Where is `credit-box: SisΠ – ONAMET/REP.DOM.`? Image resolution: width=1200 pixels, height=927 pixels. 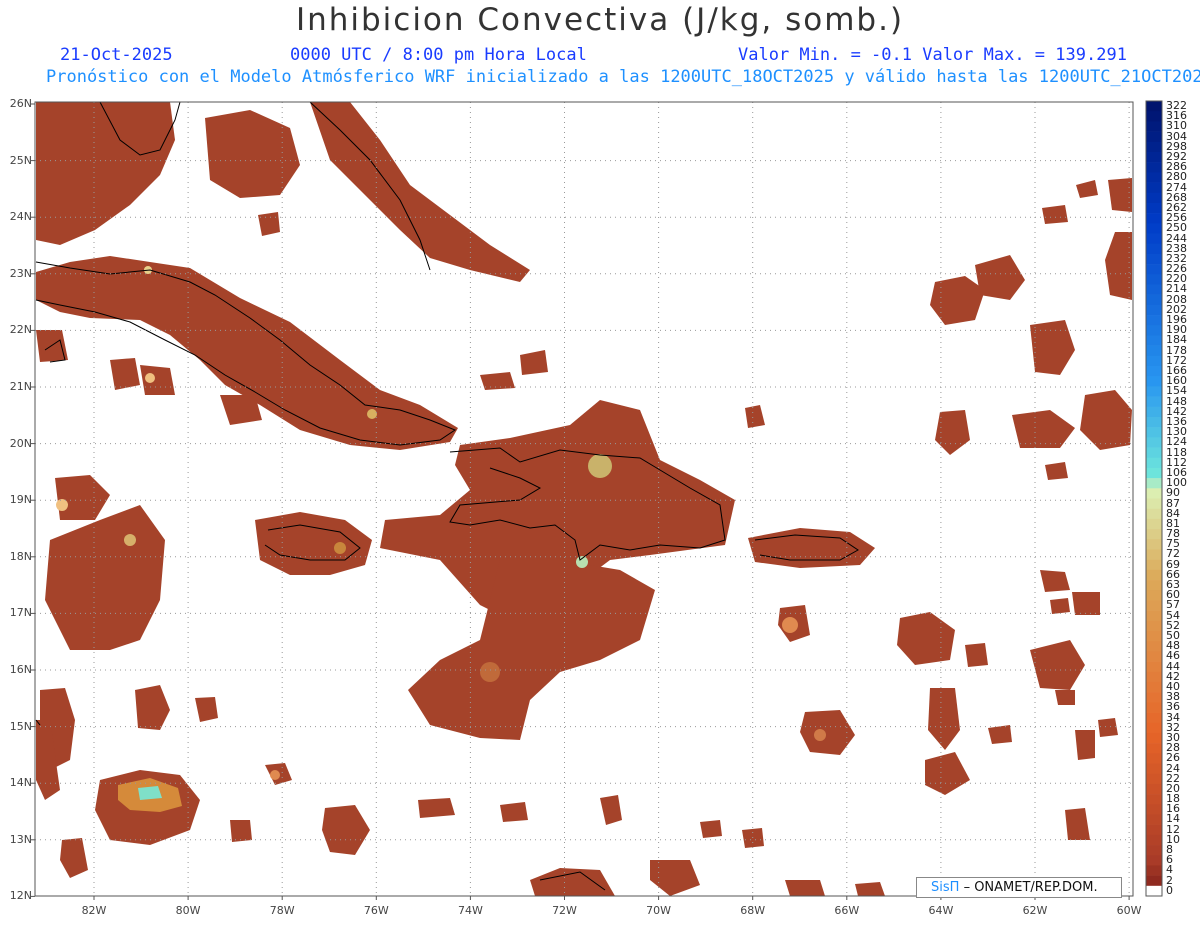 credit-box: SisΠ – ONAMET/REP.DOM. is located at coordinates (1019, 887).